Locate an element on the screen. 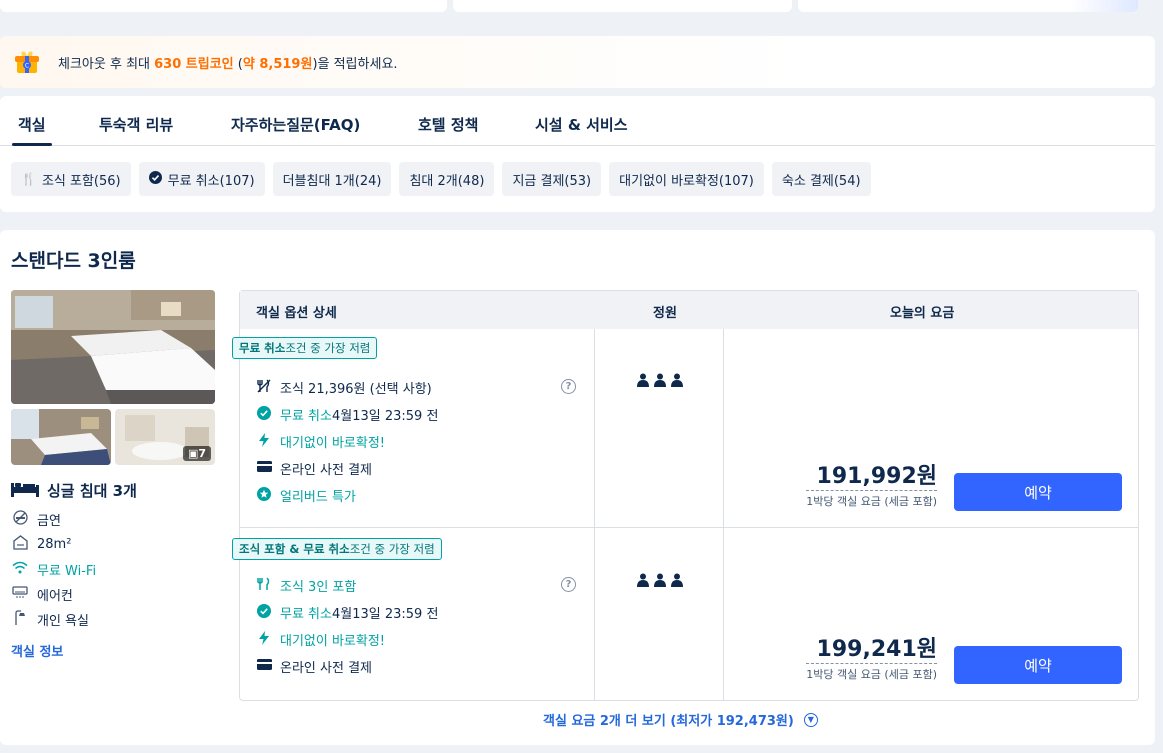 This screenshot has height=753, width=1163. filter-chip-breakfast: 🍴 조식 포함(56) is located at coordinates (71, 179).